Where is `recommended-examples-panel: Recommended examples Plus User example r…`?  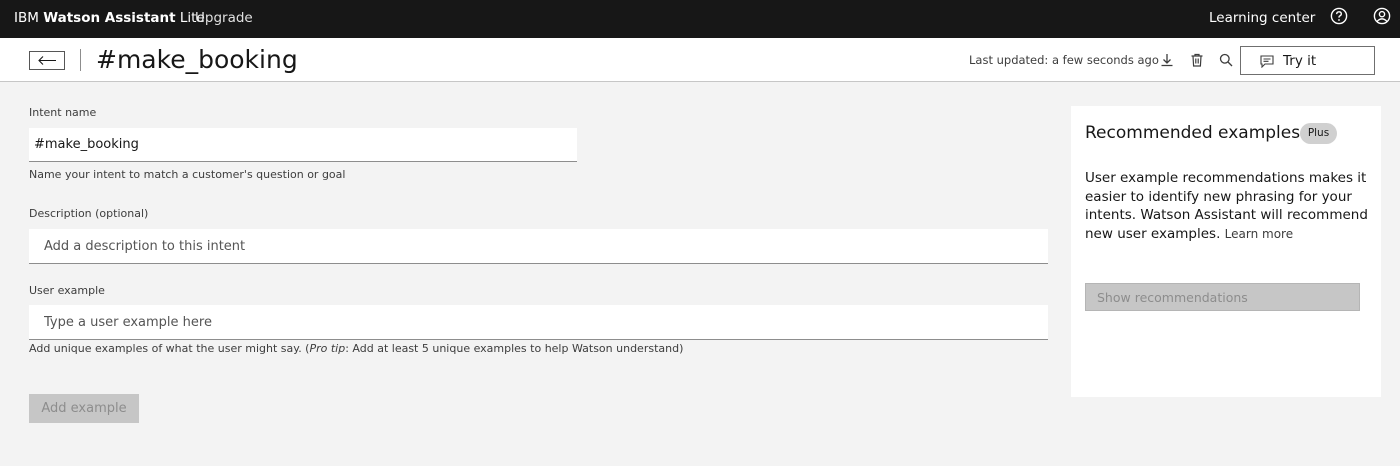 recommended-examples-panel: Recommended examples Plus User example r… is located at coordinates (1226, 251).